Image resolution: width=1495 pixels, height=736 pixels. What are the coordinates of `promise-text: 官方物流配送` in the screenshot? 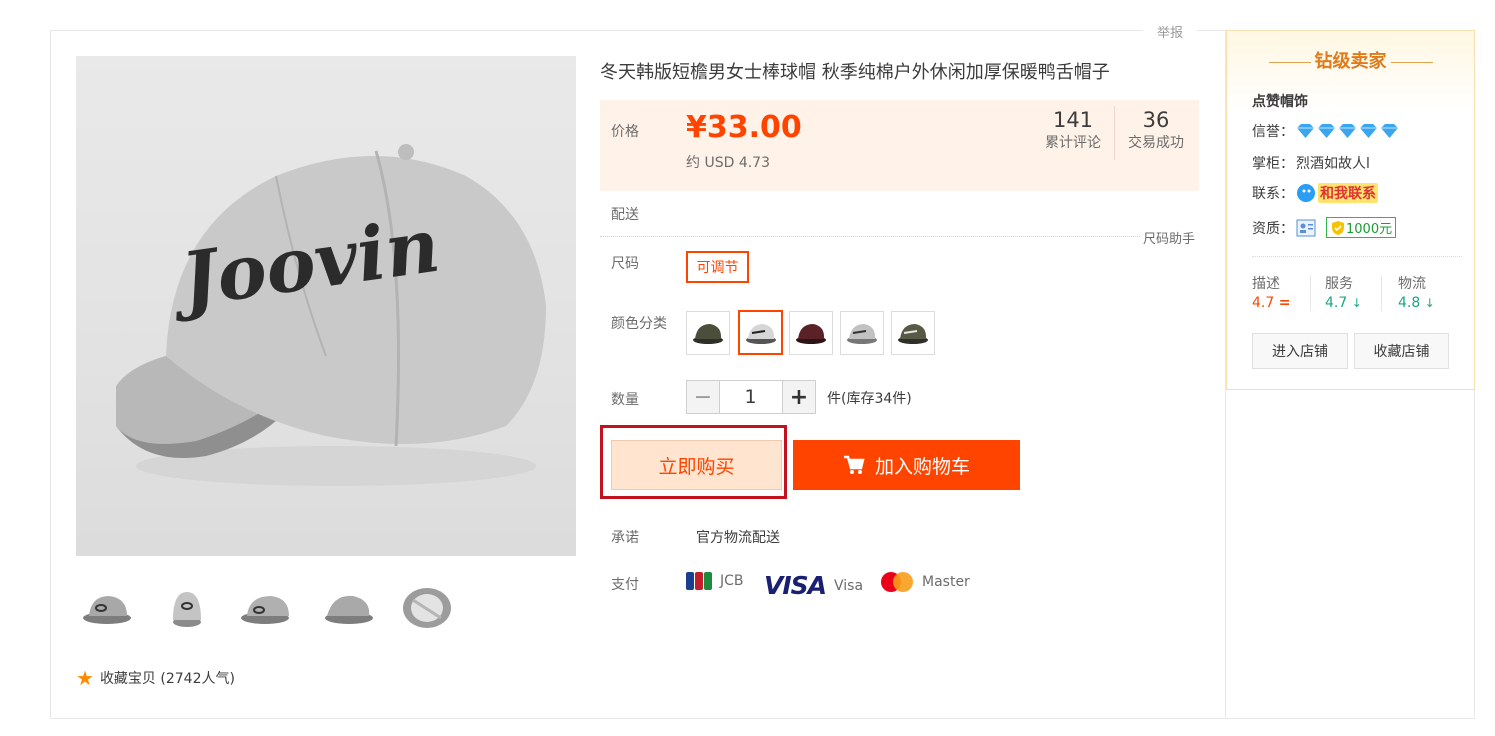 It's located at (738, 538).